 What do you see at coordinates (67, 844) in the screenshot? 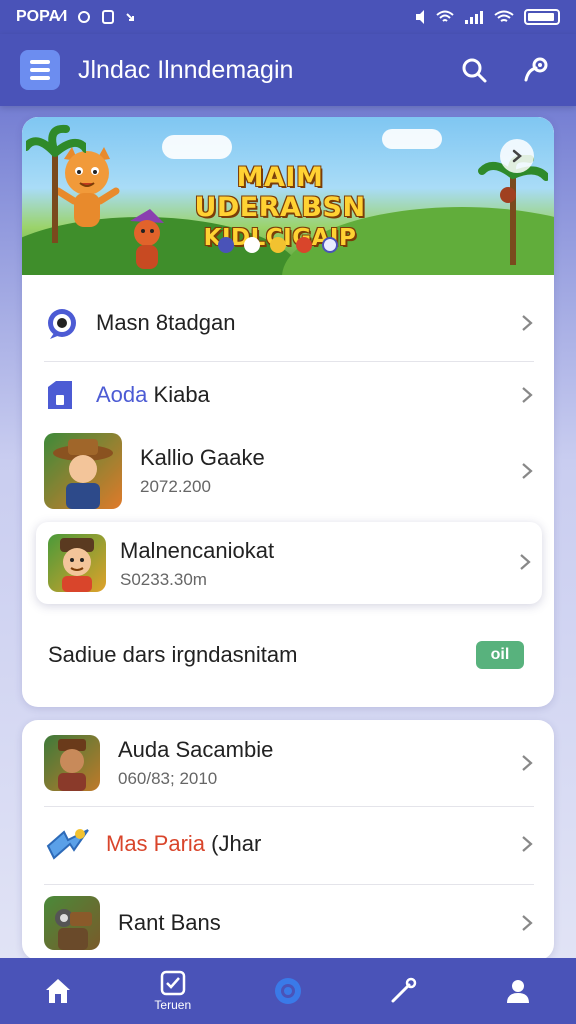
I see `lightning-star-icon` at bounding box center [67, 844].